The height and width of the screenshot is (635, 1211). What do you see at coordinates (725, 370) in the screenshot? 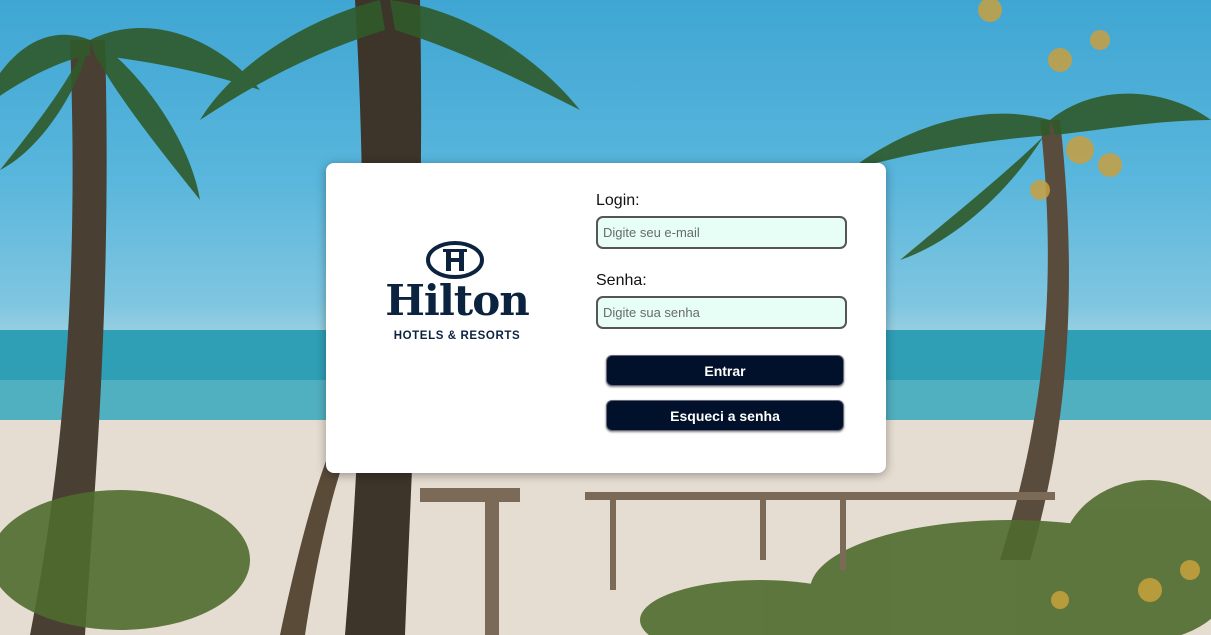
I see `login-button: Entrar` at bounding box center [725, 370].